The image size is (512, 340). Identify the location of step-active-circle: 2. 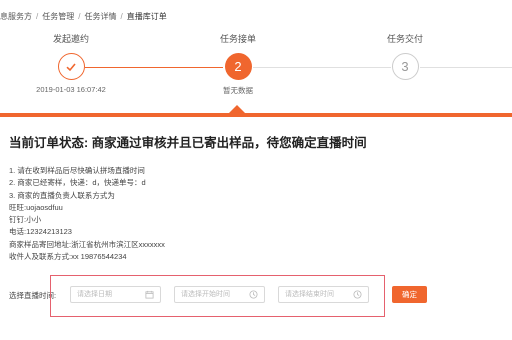
(238, 66).